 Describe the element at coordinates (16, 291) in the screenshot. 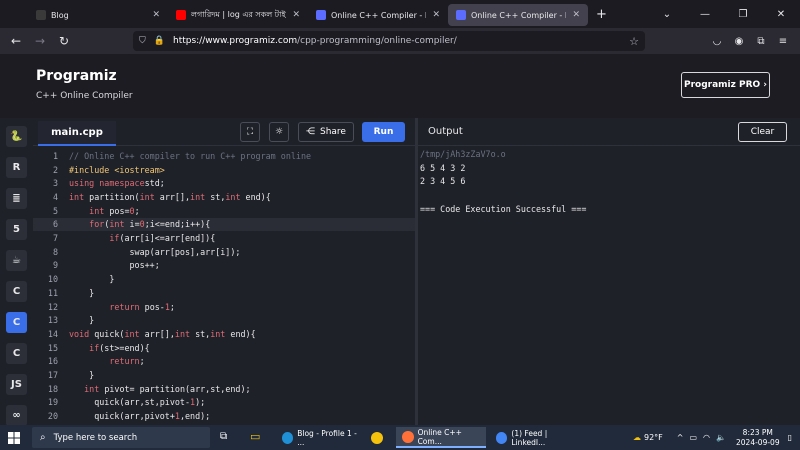

I see `language-c-icon: C` at that location.